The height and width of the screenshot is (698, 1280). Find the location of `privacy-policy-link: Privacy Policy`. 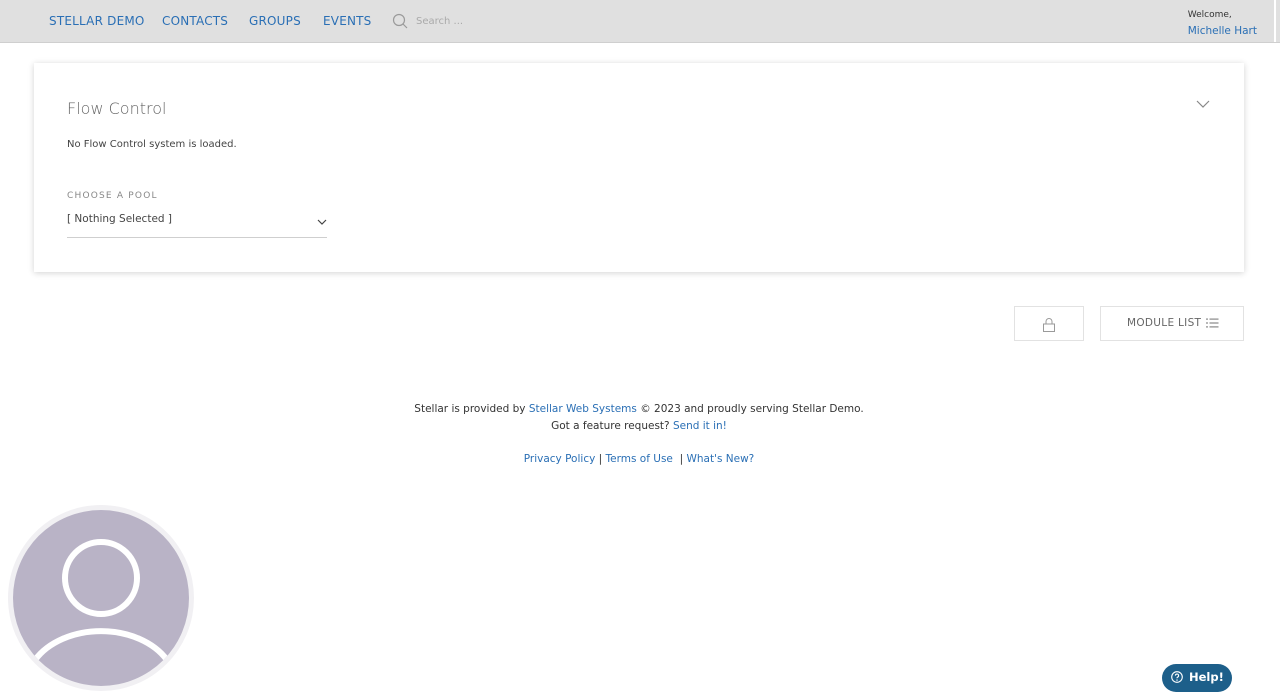

privacy-policy-link: Privacy Policy is located at coordinates (560, 459).